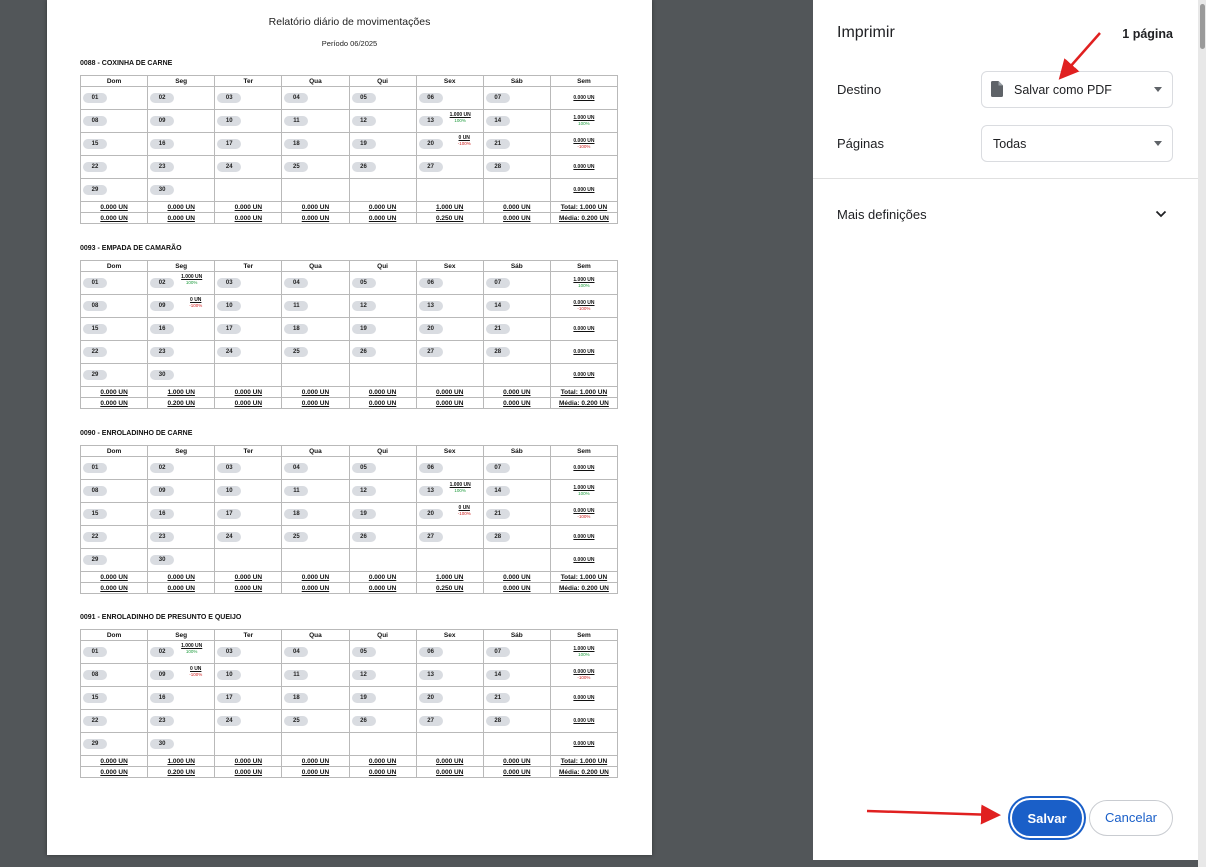  What do you see at coordinates (315, 635) in the screenshot?
I see `weekday-header: Qua` at bounding box center [315, 635].